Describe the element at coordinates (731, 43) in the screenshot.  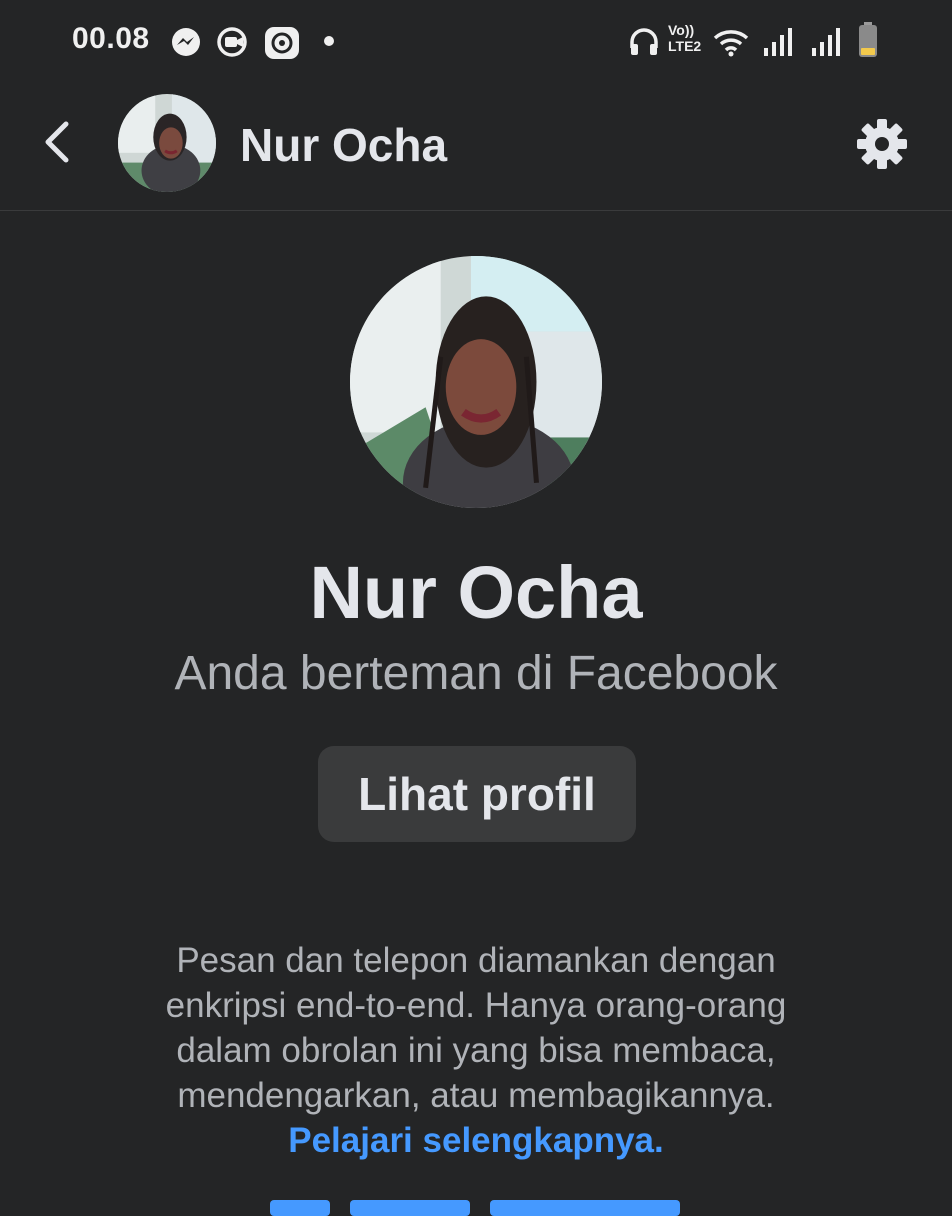
I see `wifi-icon` at that location.